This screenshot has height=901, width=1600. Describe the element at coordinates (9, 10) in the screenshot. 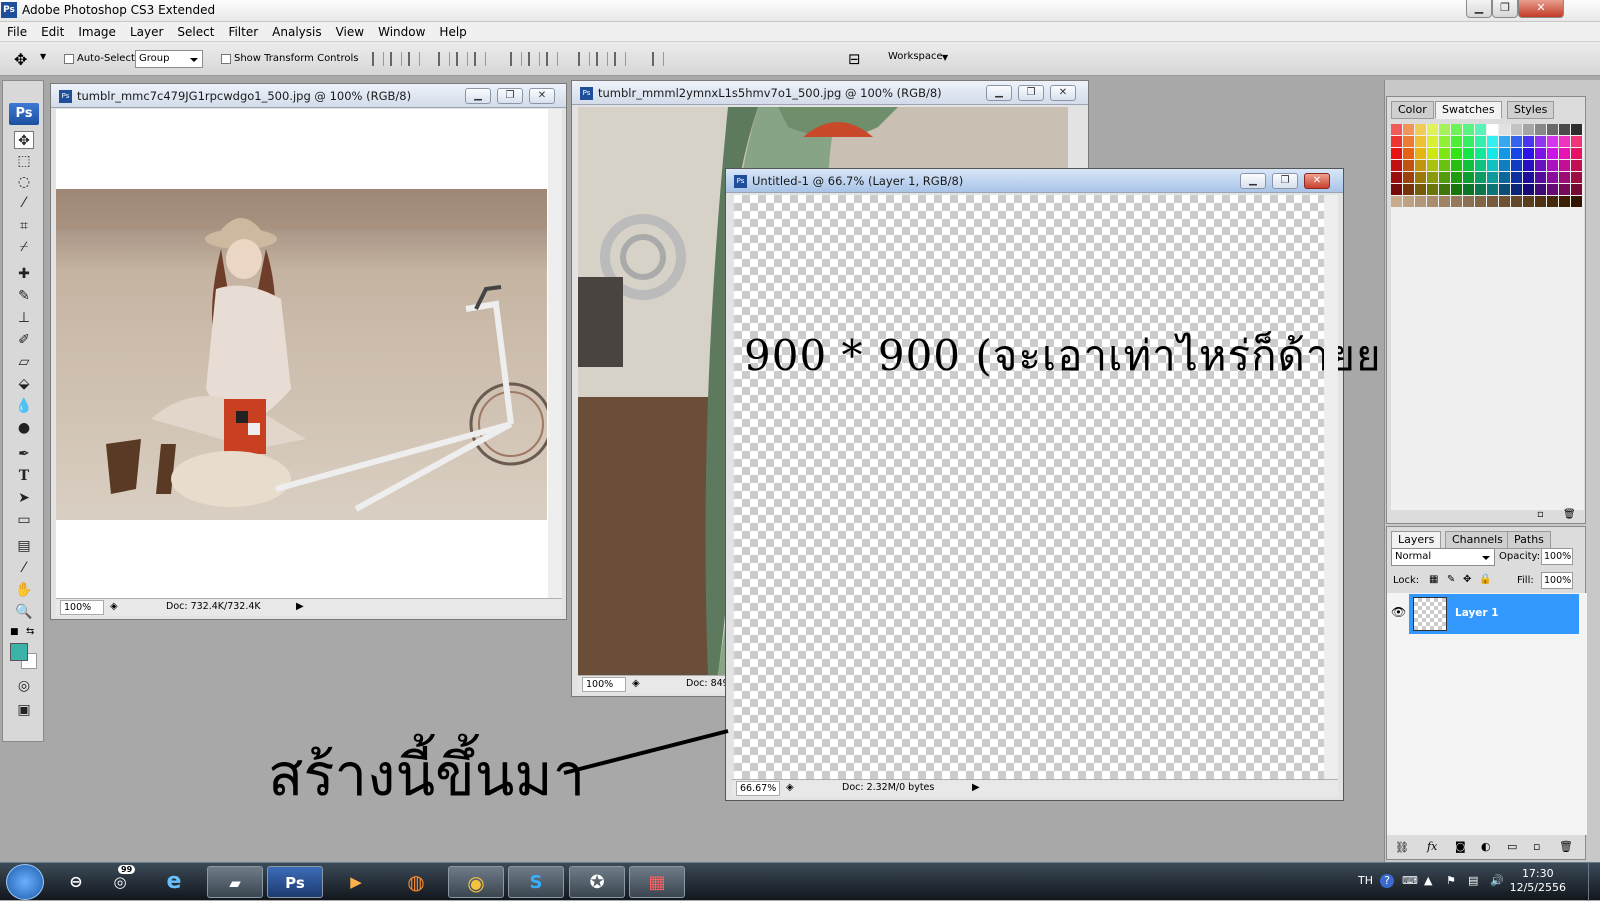

I see `photoshop-app-icon: Ps` at that location.